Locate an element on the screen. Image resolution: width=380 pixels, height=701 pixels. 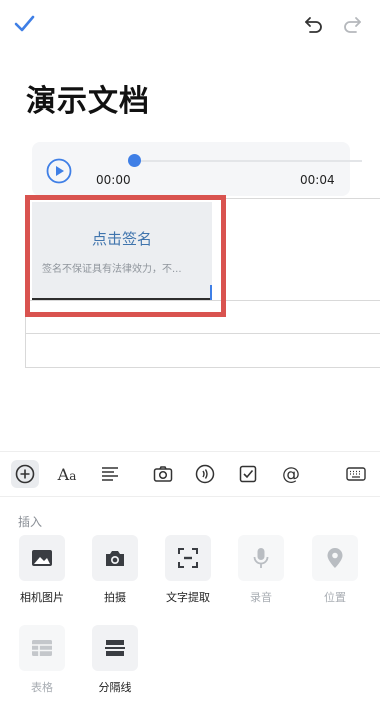
table-icon is located at coordinates (42, 648).